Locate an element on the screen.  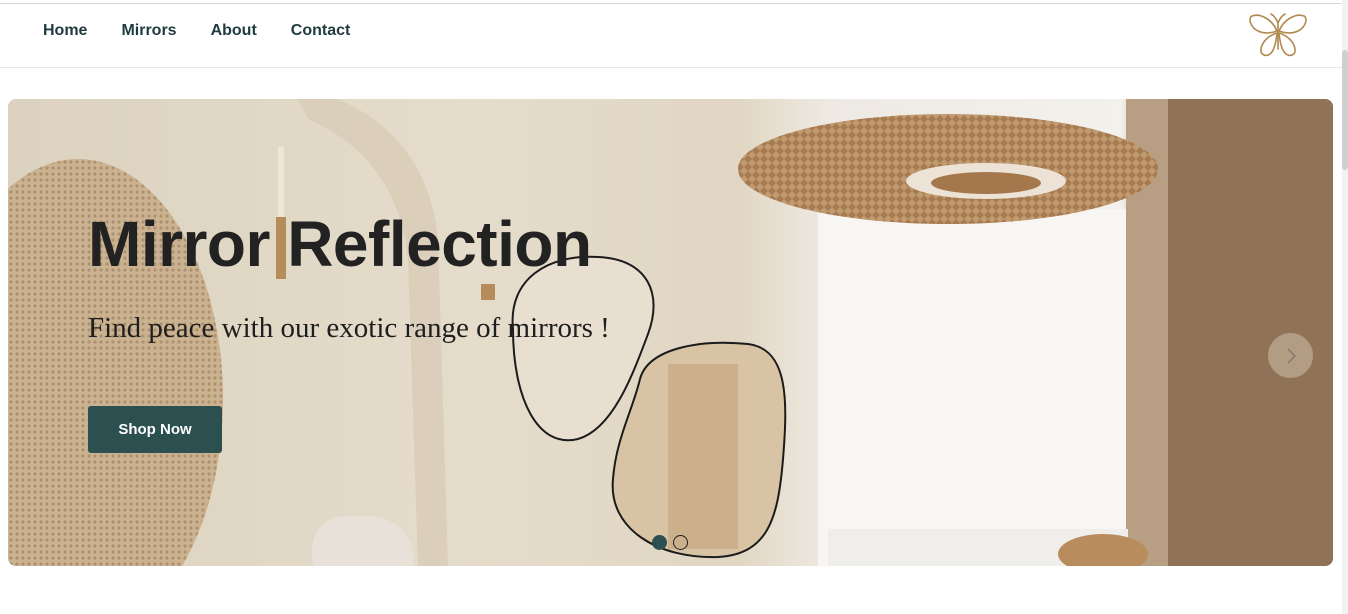
nav-link-about: About is located at coordinates (234, 31).